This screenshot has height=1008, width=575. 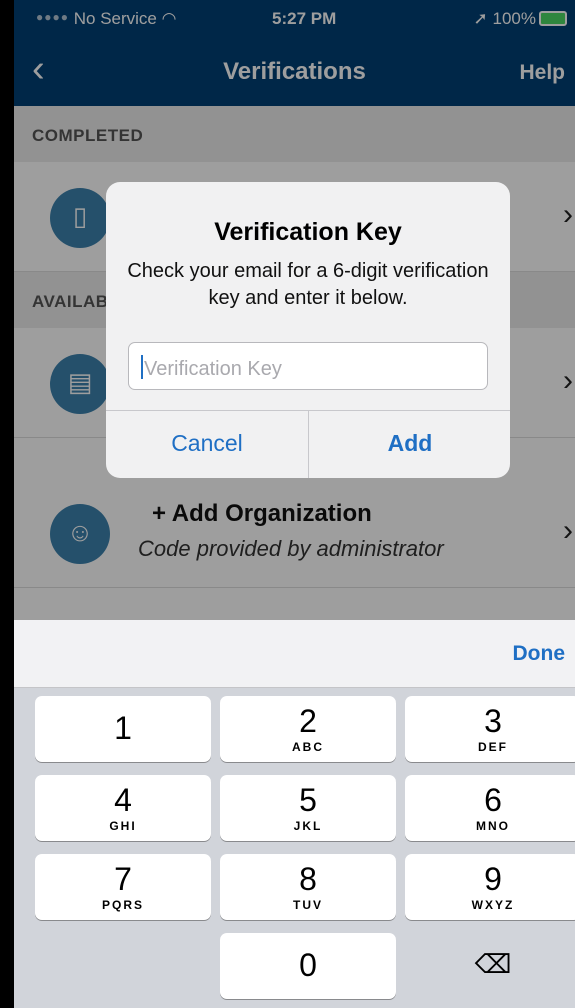 I want to click on key-letters: MNO, so click(x=493, y=826).